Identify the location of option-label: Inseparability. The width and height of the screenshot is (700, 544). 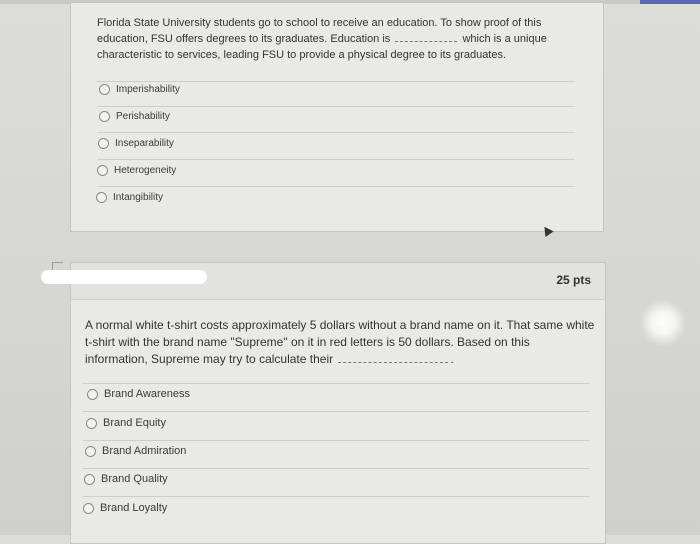
(144, 143).